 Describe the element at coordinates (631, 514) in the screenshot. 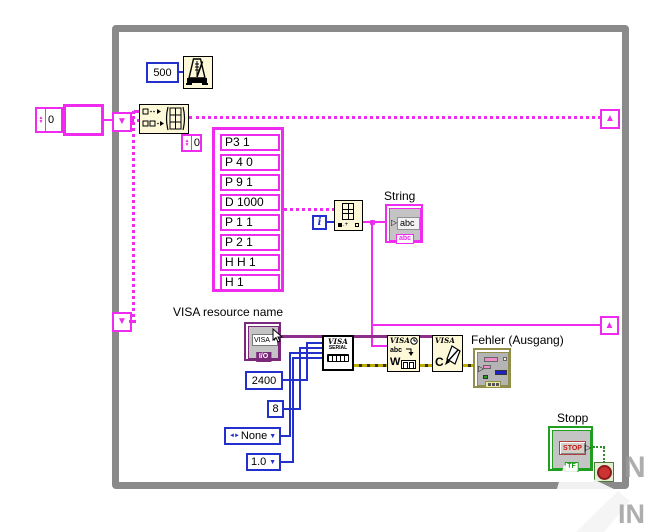

I see `watermark-letter-bottom: IN` at that location.